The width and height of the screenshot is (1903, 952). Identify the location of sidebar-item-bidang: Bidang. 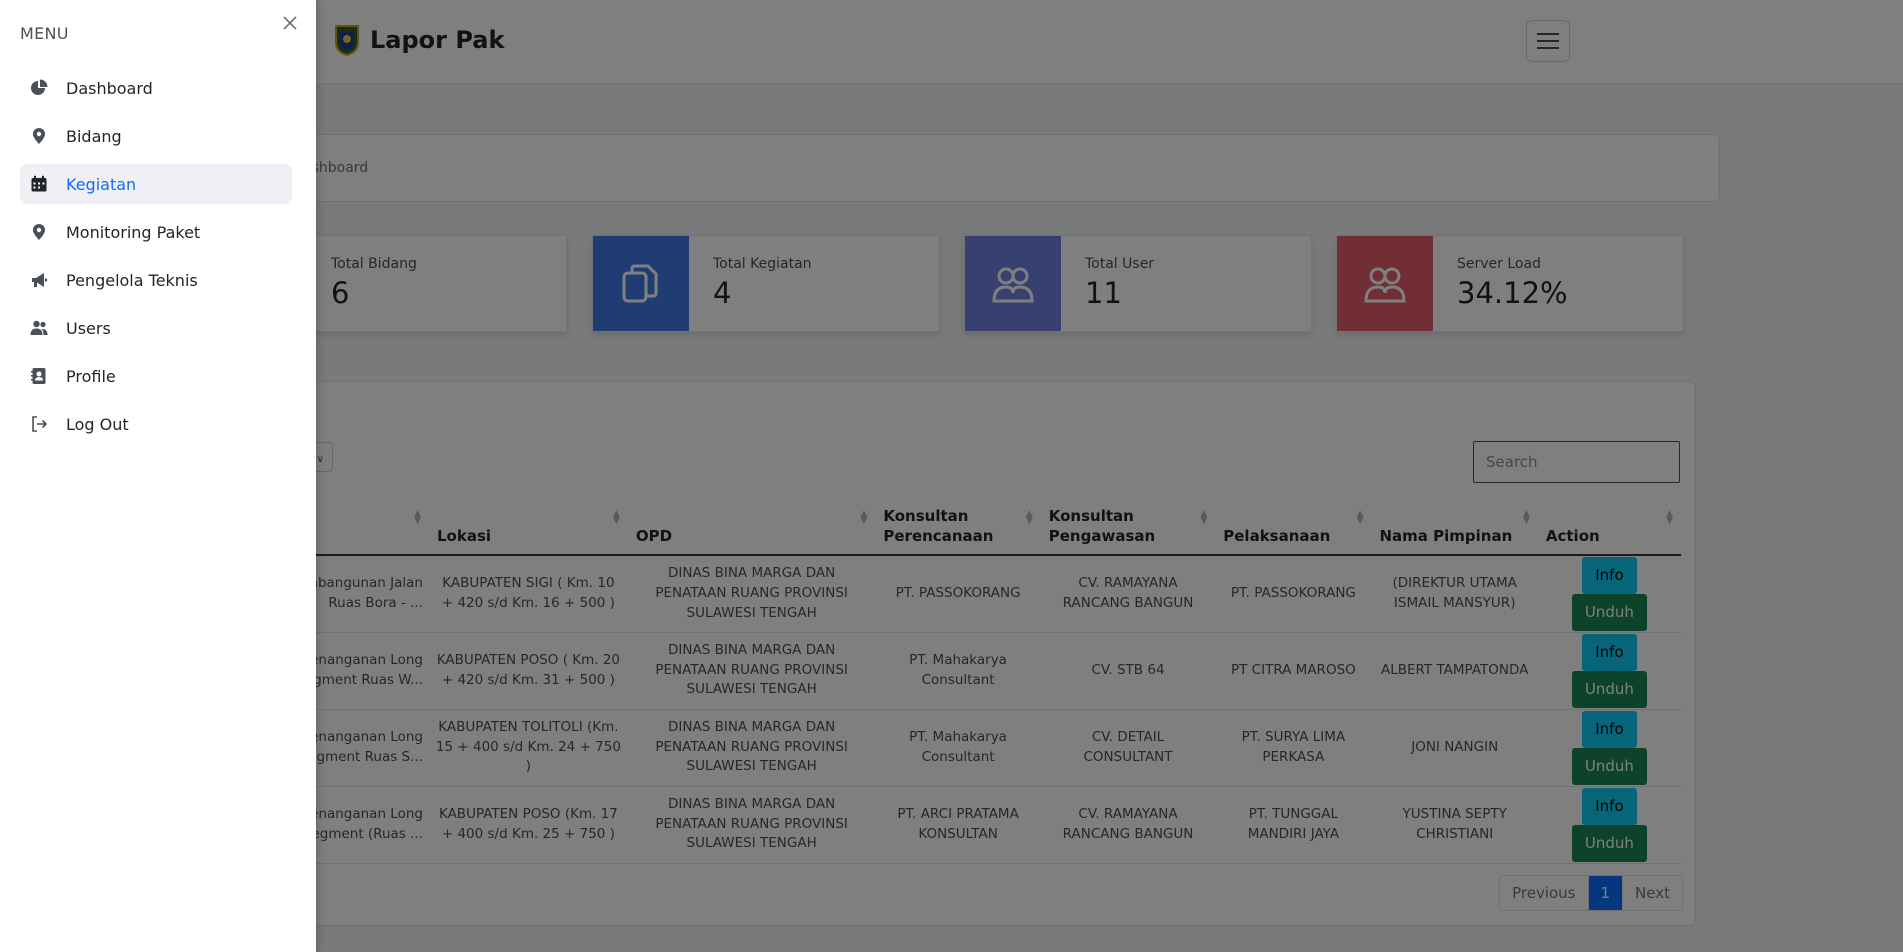
(156, 136).